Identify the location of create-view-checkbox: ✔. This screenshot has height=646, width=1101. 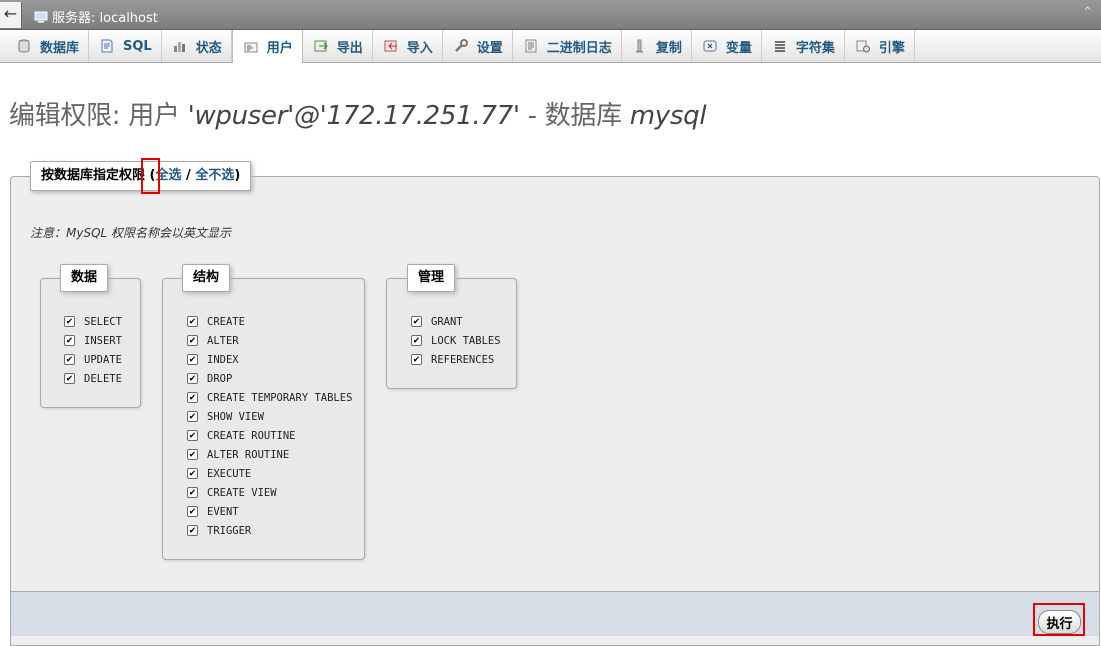
(192, 492).